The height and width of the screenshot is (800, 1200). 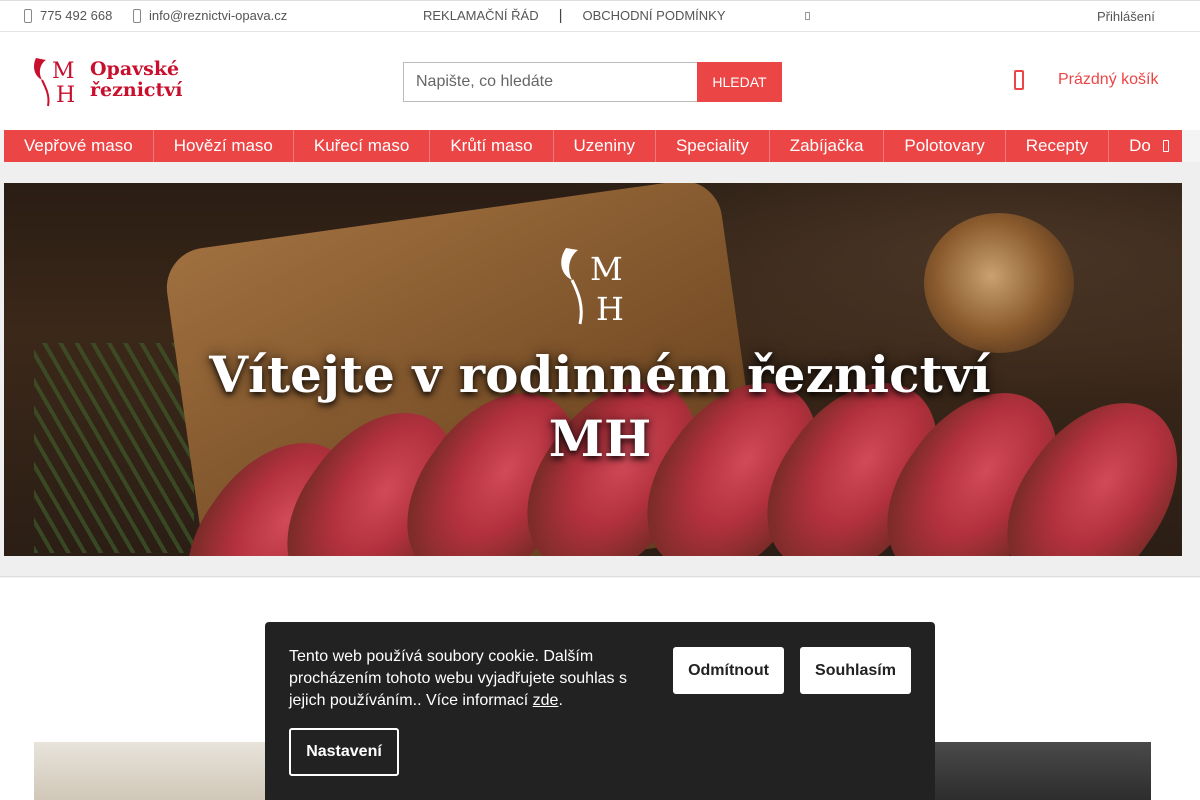 I want to click on nav-item-semi-finished: Polotovary, so click(x=945, y=146).